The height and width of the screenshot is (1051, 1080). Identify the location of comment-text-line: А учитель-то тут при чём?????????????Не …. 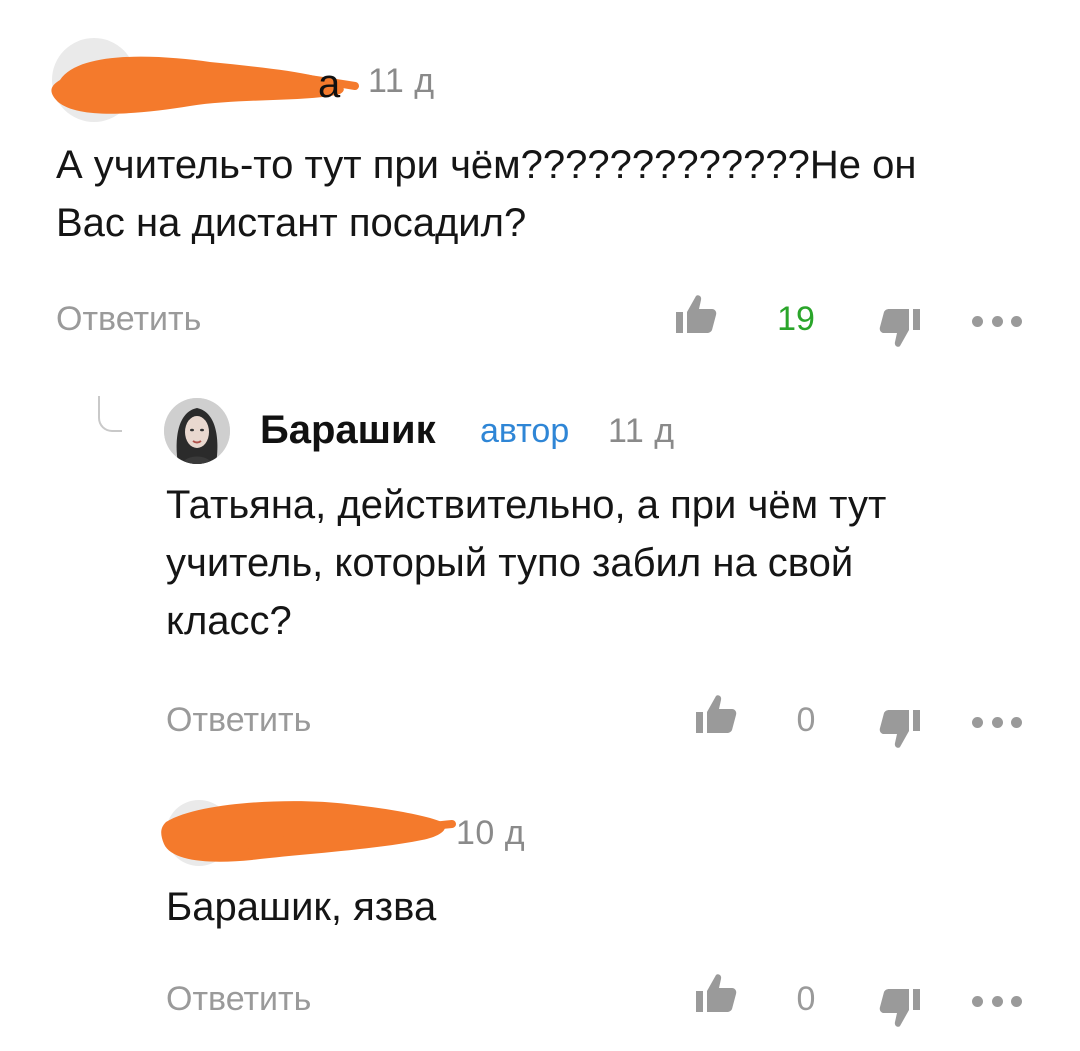
(486, 165).